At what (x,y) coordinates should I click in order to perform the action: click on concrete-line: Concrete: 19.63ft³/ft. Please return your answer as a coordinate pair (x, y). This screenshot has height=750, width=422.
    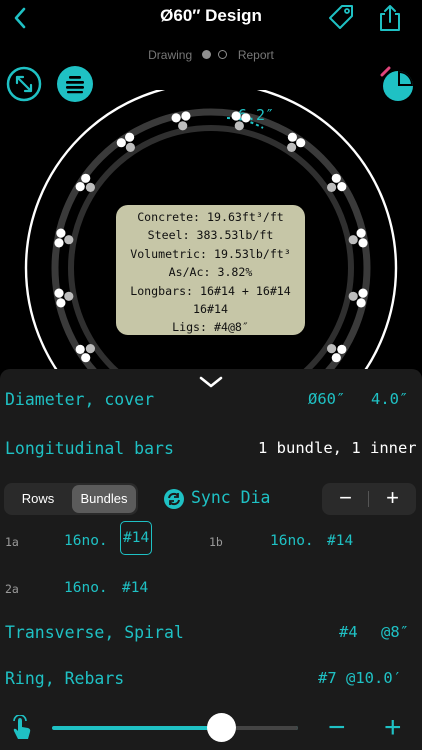
    Looking at the image, I should click on (210, 217).